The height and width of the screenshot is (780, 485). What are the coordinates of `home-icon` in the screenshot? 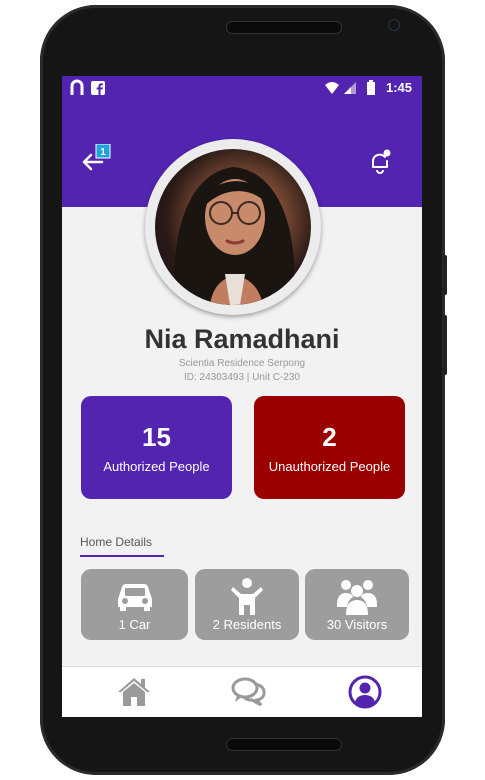 It's located at (134, 692).